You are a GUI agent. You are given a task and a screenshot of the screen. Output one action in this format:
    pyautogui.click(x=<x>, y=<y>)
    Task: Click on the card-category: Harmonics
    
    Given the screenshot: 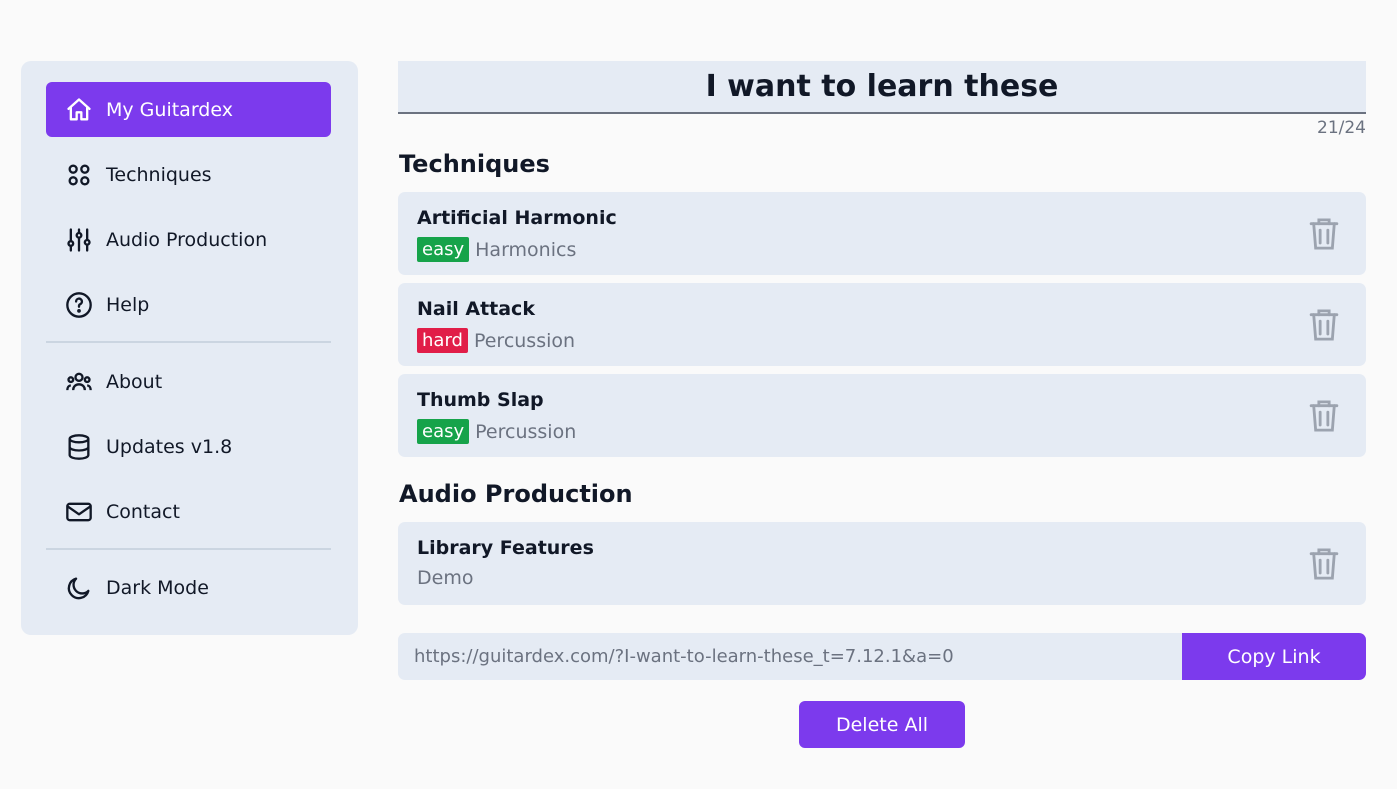 What is the action you would take?
    pyautogui.click(x=526, y=249)
    